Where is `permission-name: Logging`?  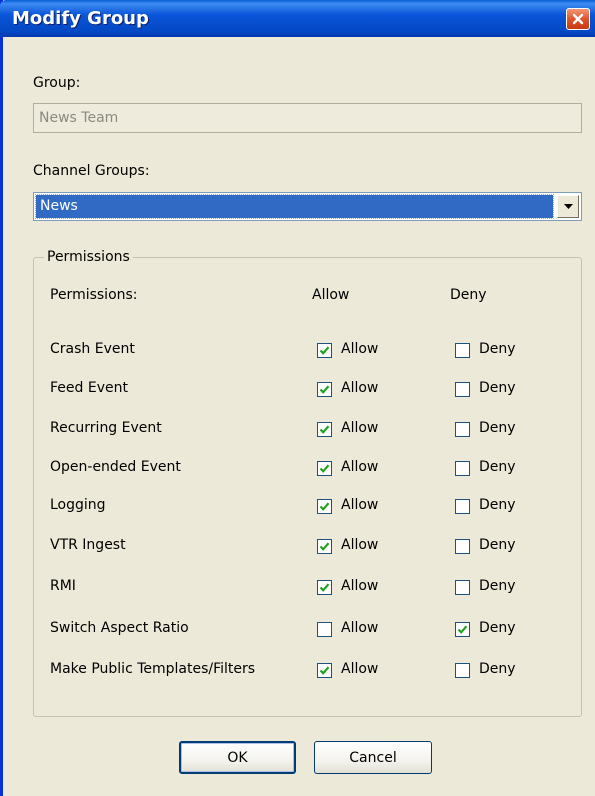
permission-name: Logging is located at coordinates (78, 505).